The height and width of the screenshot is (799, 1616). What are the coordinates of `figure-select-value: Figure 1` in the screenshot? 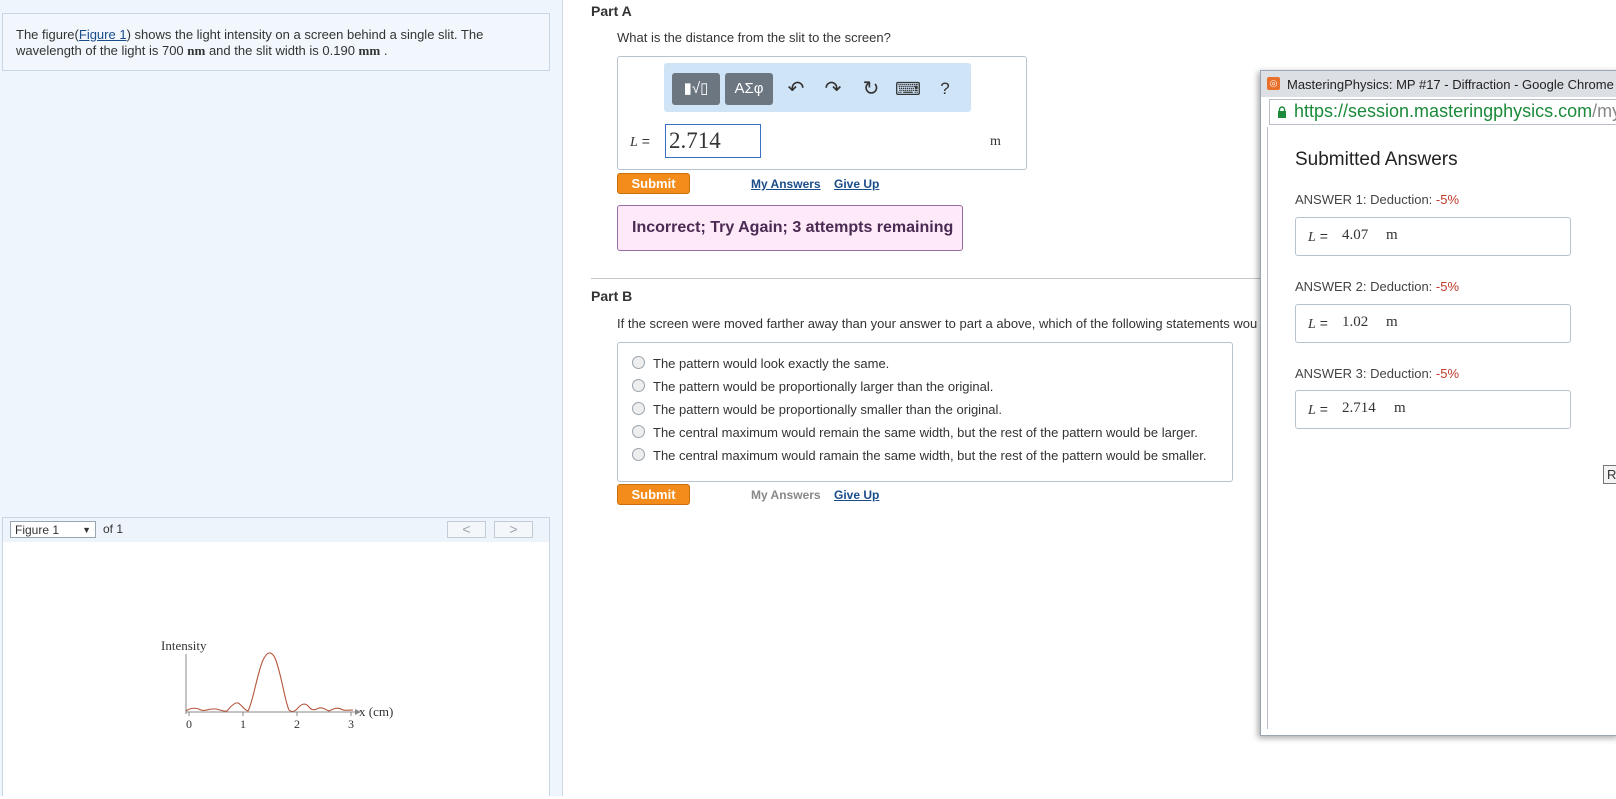 It's located at (37, 530).